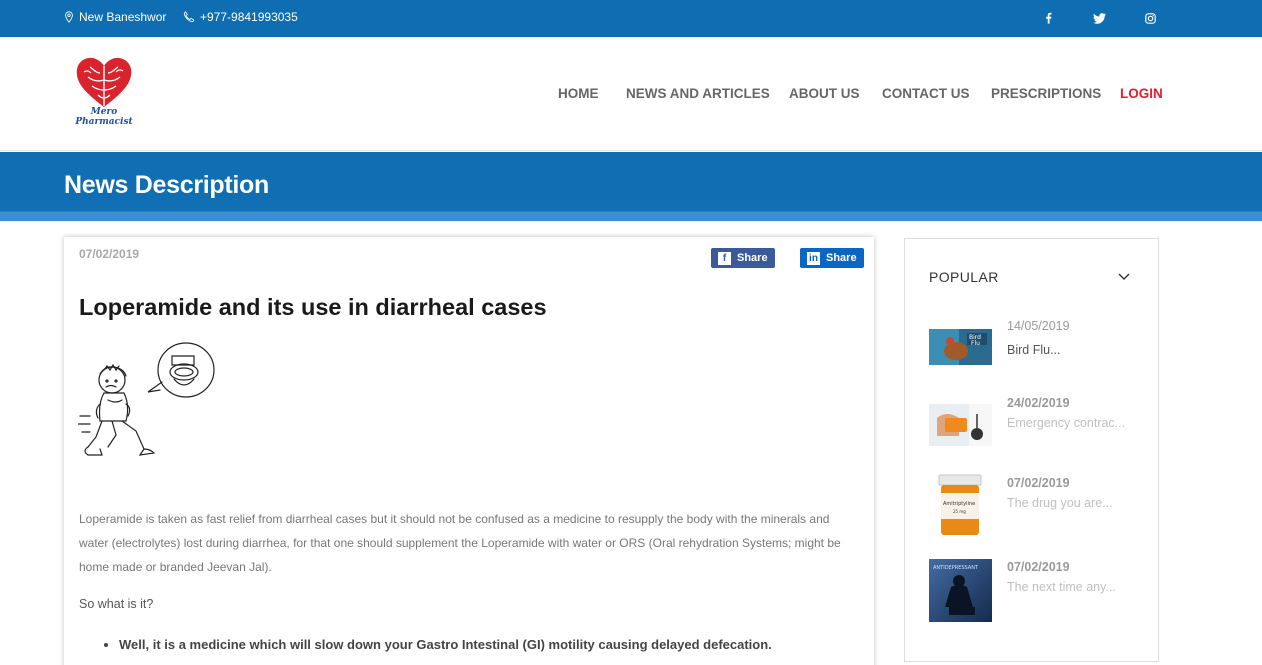 The width and height of the screenshot is (1262, 665). Describe the element at coordinates (1150, 18) in the screenshot. I see `instagram-icon` at that location.